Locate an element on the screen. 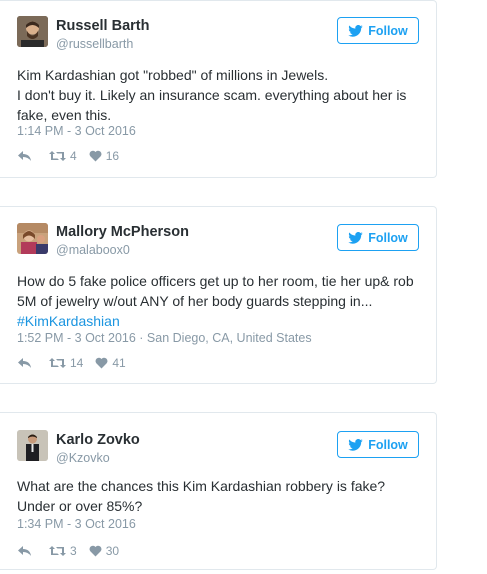  tweet-line: Under or over 85%? is located at coordinates (80, 506).